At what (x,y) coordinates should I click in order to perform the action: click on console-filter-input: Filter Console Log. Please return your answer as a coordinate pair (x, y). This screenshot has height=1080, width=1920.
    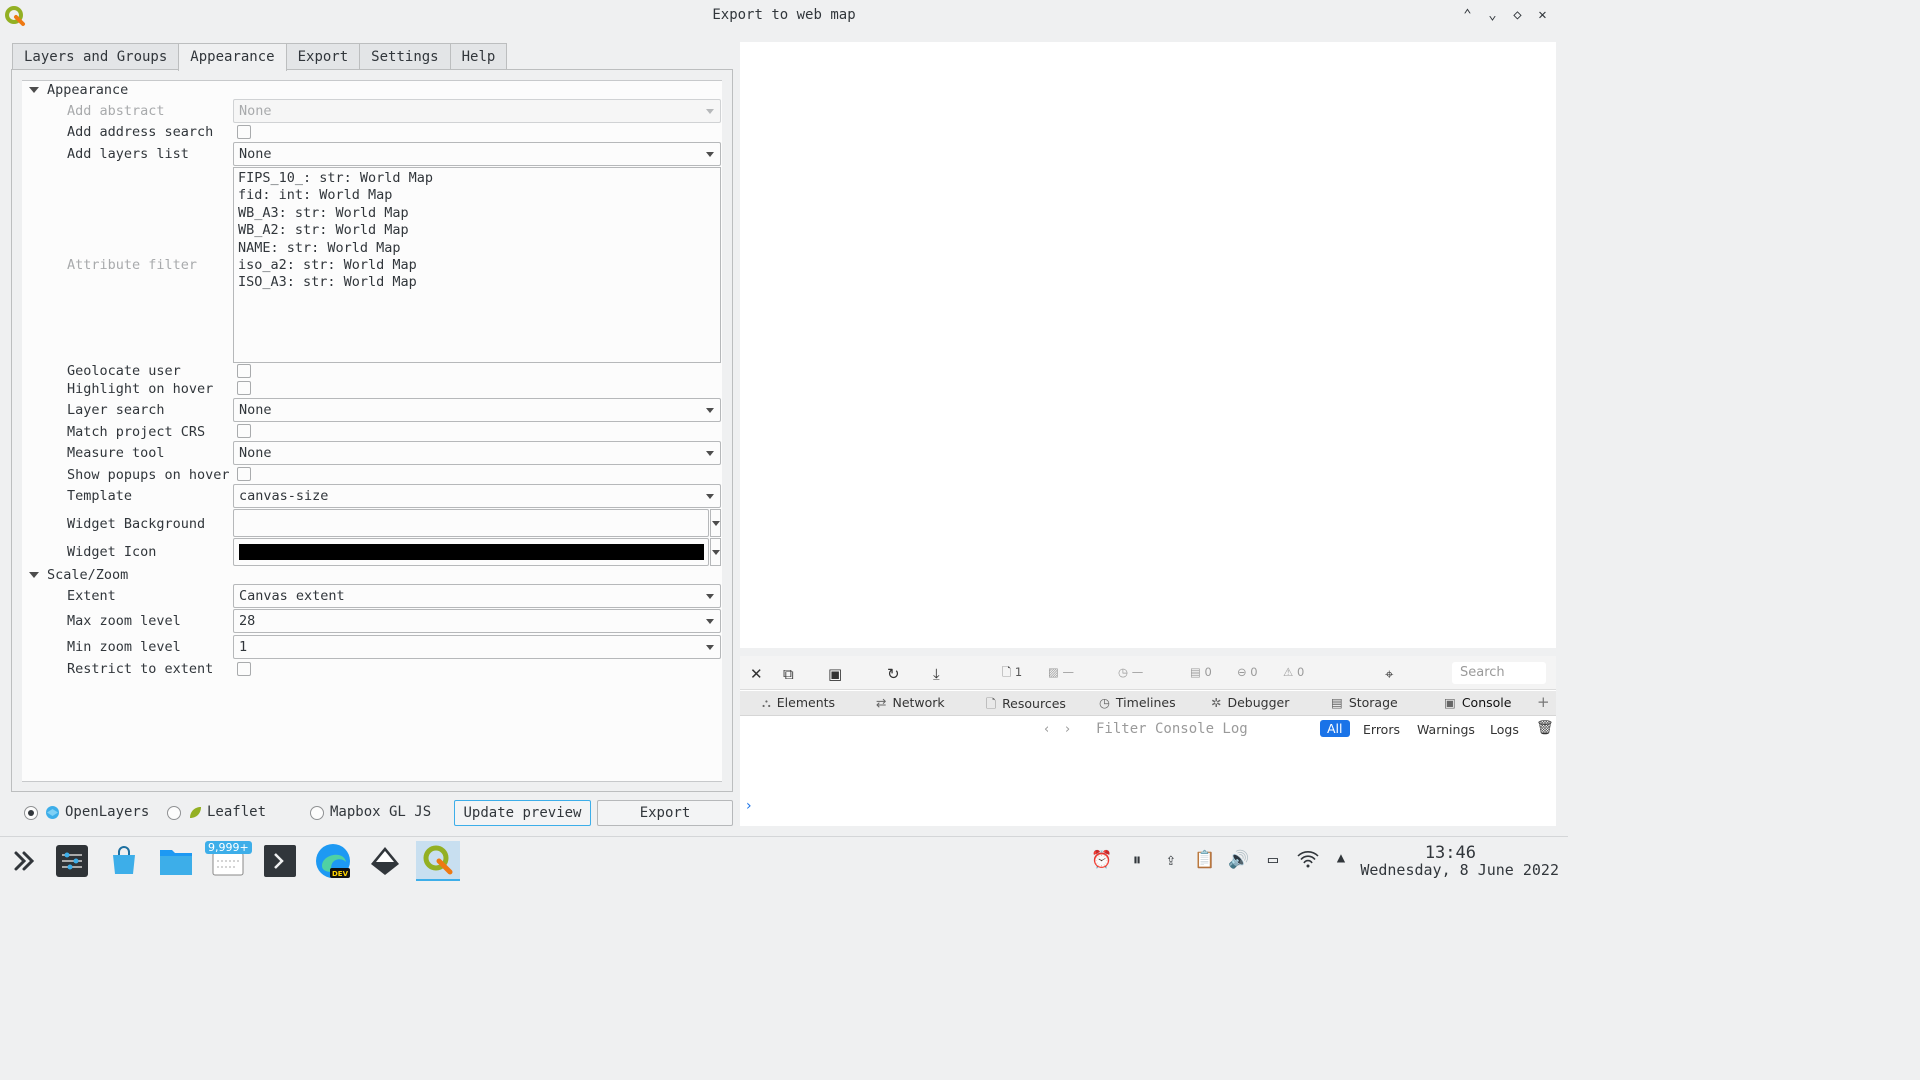
    Looking at the image, I should click on (1172, 729).